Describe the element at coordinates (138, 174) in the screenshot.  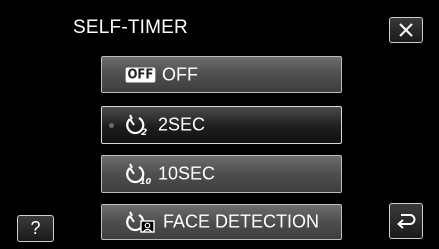
I see `self-timer-10sec-icon: 10` at that location.